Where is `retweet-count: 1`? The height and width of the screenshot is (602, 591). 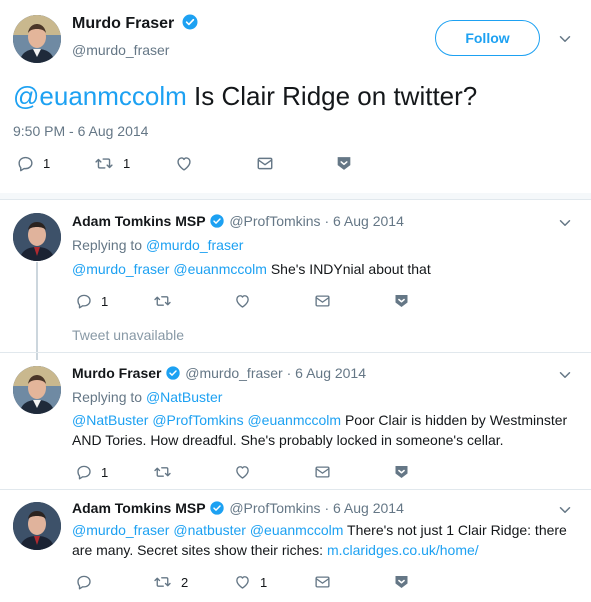
retweet-count: 1 is located at coordinates (127, 163).